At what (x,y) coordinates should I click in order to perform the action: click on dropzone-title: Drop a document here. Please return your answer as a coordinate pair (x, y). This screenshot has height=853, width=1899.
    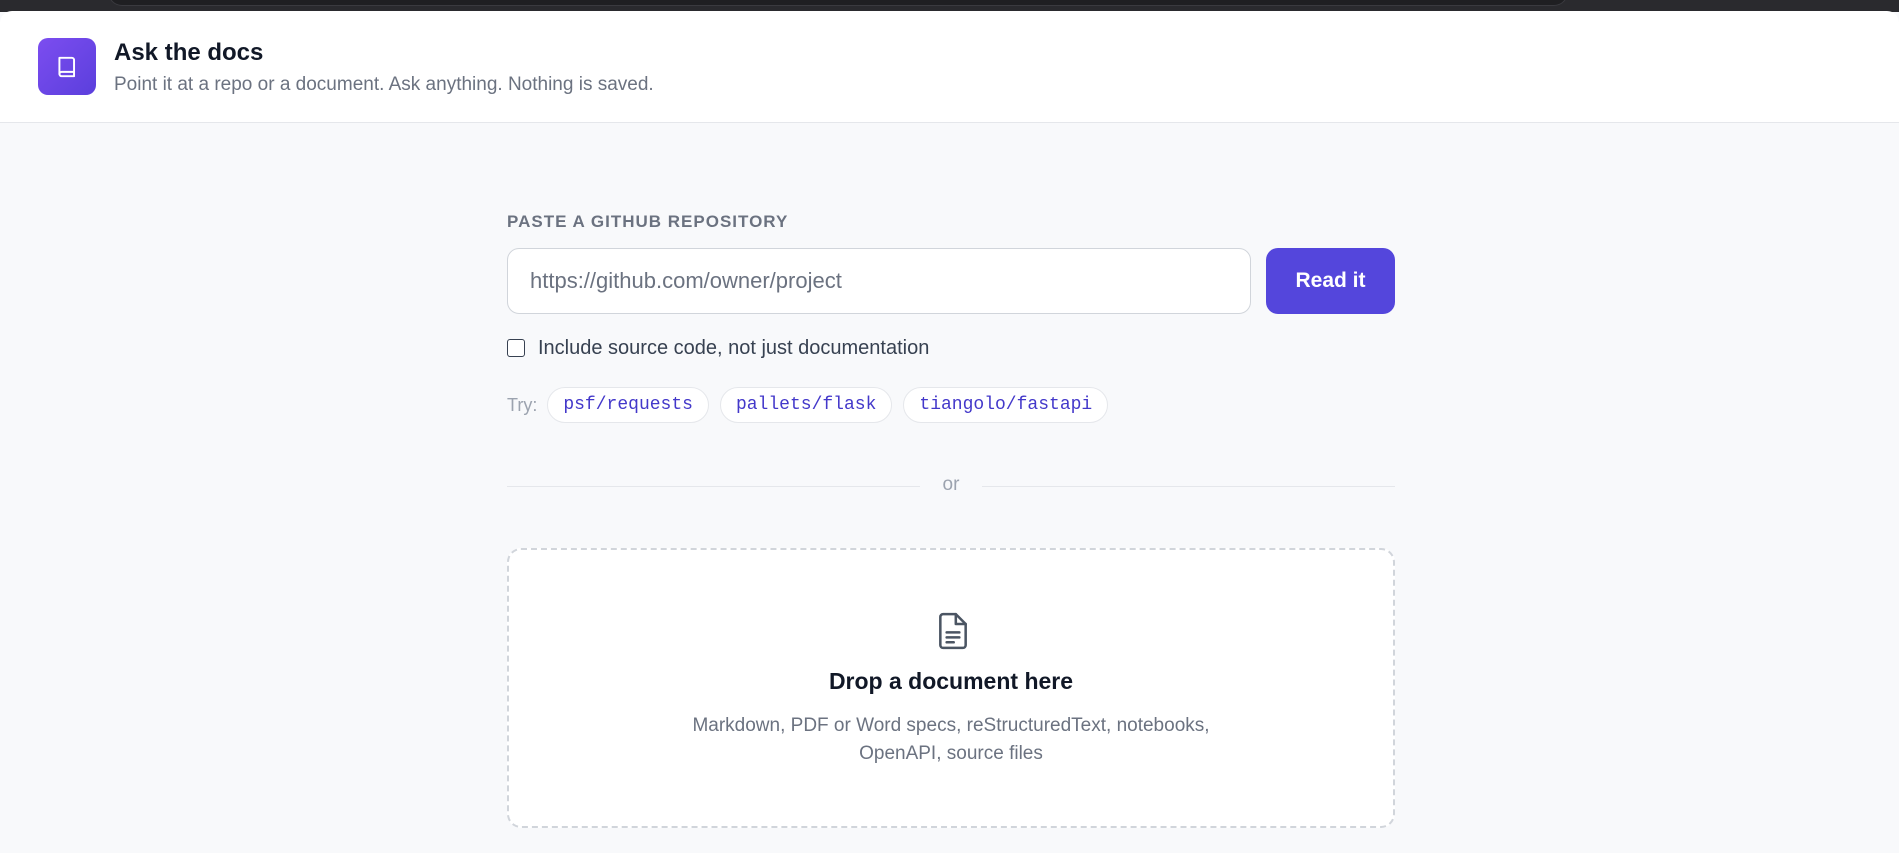
    Looking at the image, I should click on (951, 681).